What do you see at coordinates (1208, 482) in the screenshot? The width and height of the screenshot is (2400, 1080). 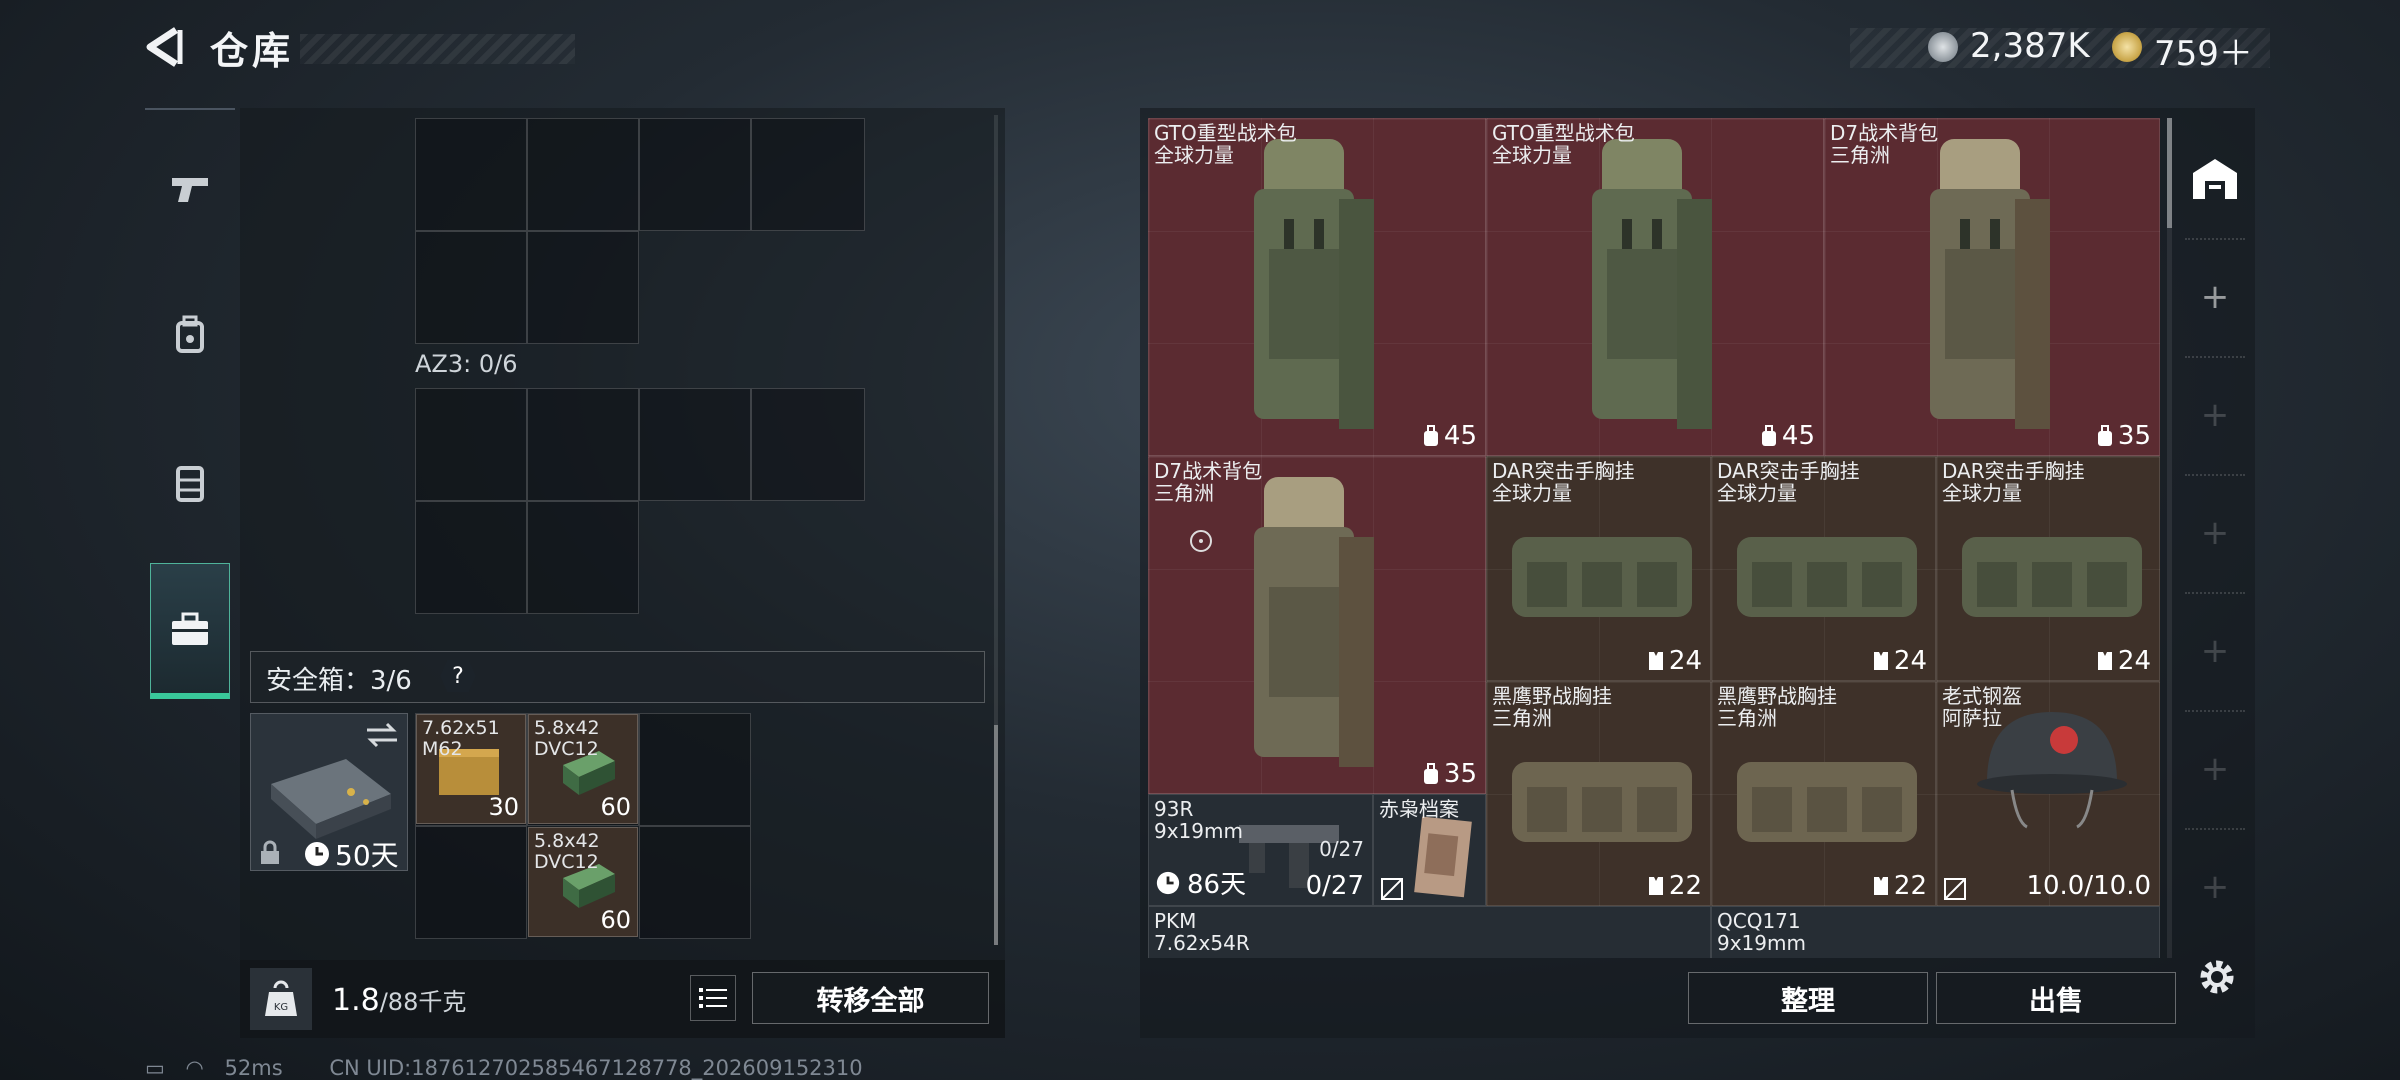 I see `item-name: D7战术背包 三角洲` at bounding box center [1208, 482].